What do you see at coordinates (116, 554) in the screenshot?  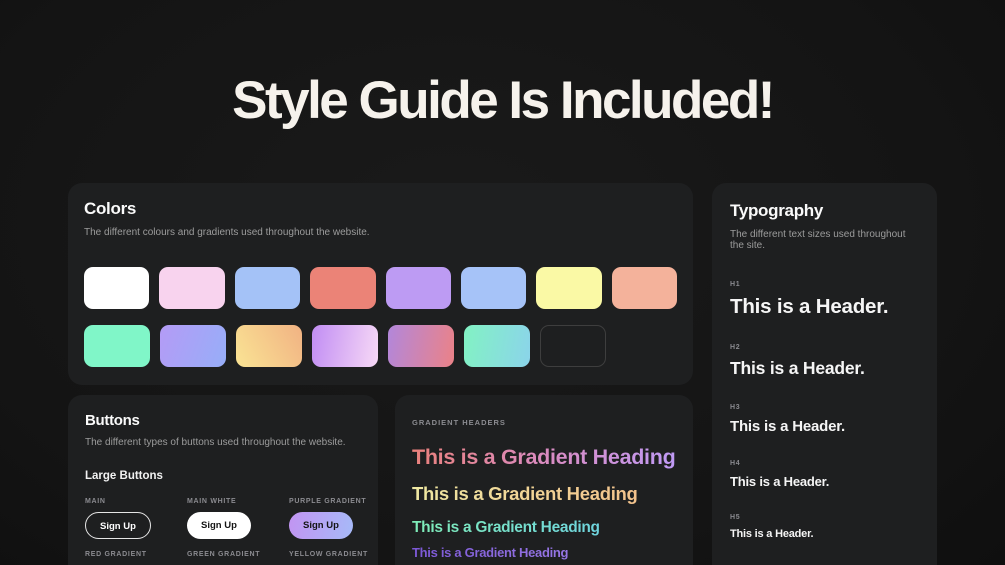 I see `button-label-red-gradient: RED GRADIENT` at bounding box center [116, 554].